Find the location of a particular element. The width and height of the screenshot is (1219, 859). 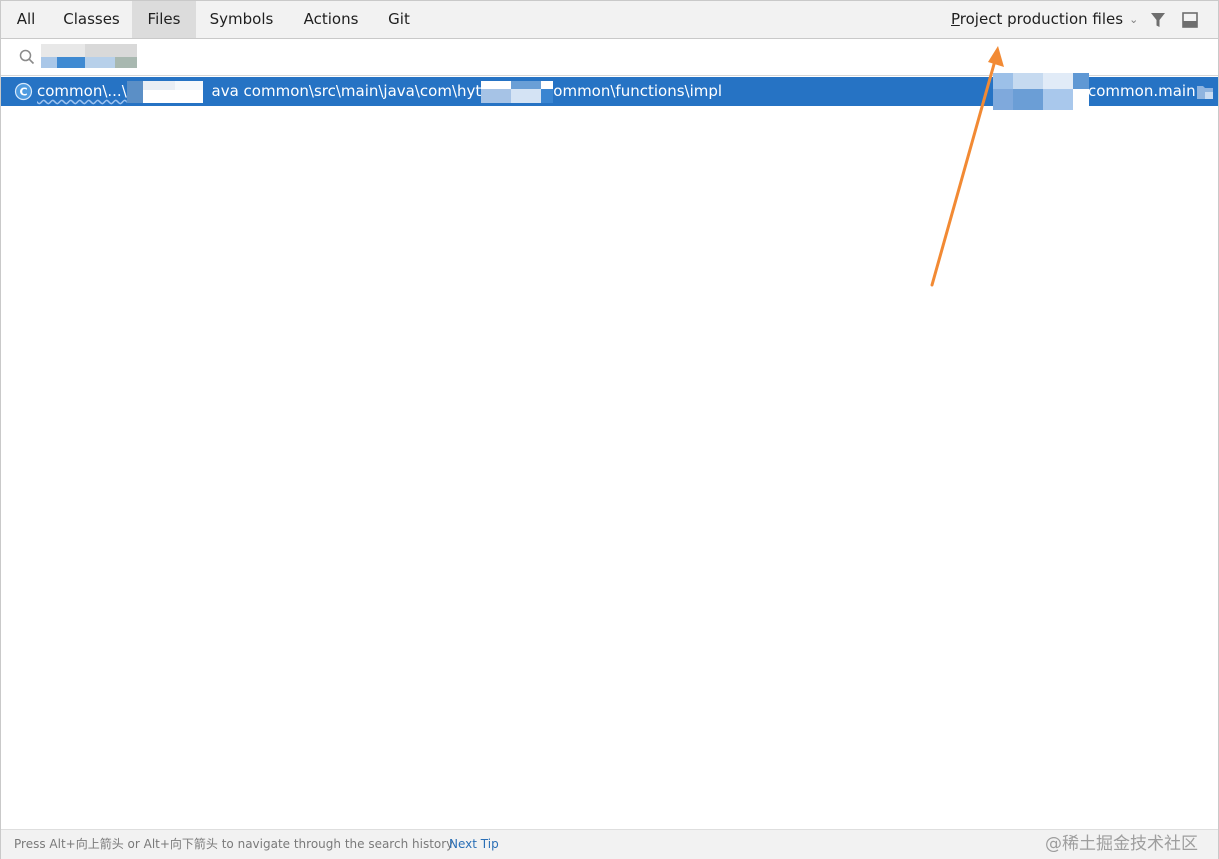

tab-files: Files is located at coordinates (164, 19).